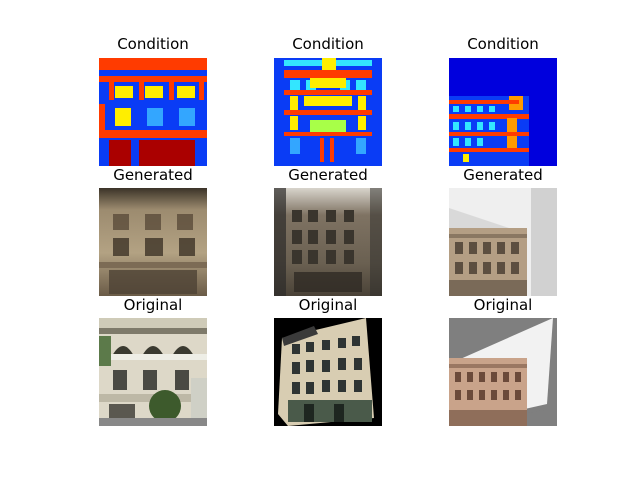 The height and width of the screenshot is (480, 640). I want to click on title-condition-1: Condition, so click(153, 44).